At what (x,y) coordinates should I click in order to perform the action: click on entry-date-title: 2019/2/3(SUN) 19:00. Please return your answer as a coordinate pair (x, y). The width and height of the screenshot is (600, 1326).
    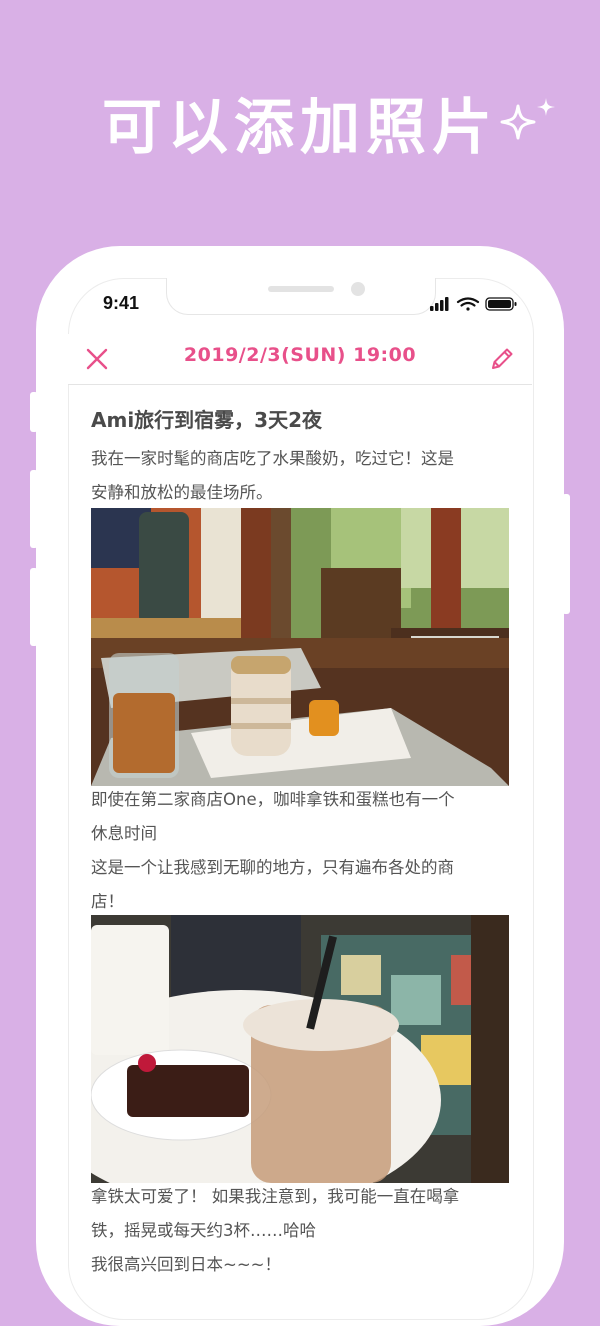
    Looking at the image, I should click on (300, 355).